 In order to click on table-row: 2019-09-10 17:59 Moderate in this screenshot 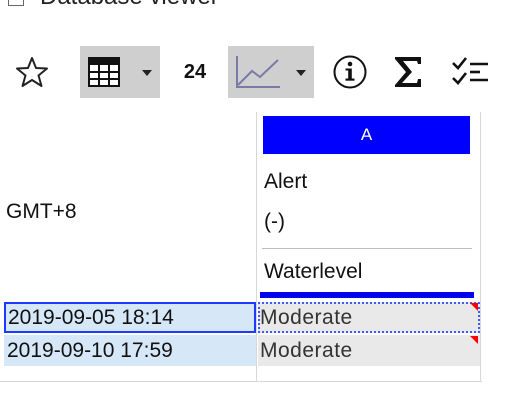, I will do `click(241, 350)`.